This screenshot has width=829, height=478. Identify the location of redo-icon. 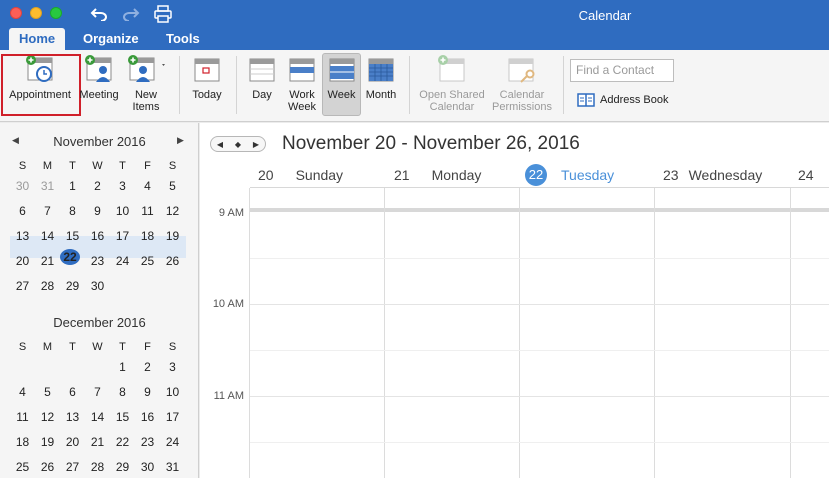
(131, 14).